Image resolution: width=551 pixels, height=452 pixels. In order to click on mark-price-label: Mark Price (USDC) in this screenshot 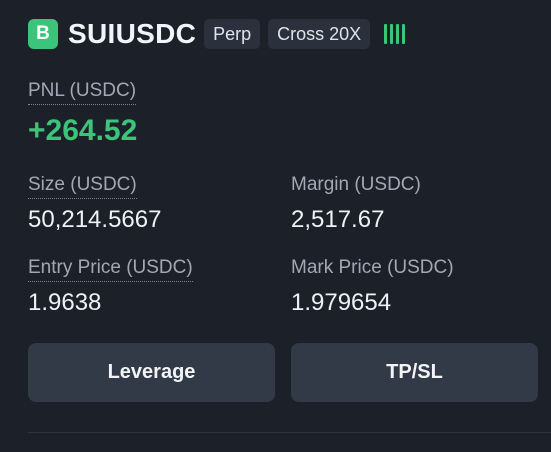, I will do `click(372, 267)`.